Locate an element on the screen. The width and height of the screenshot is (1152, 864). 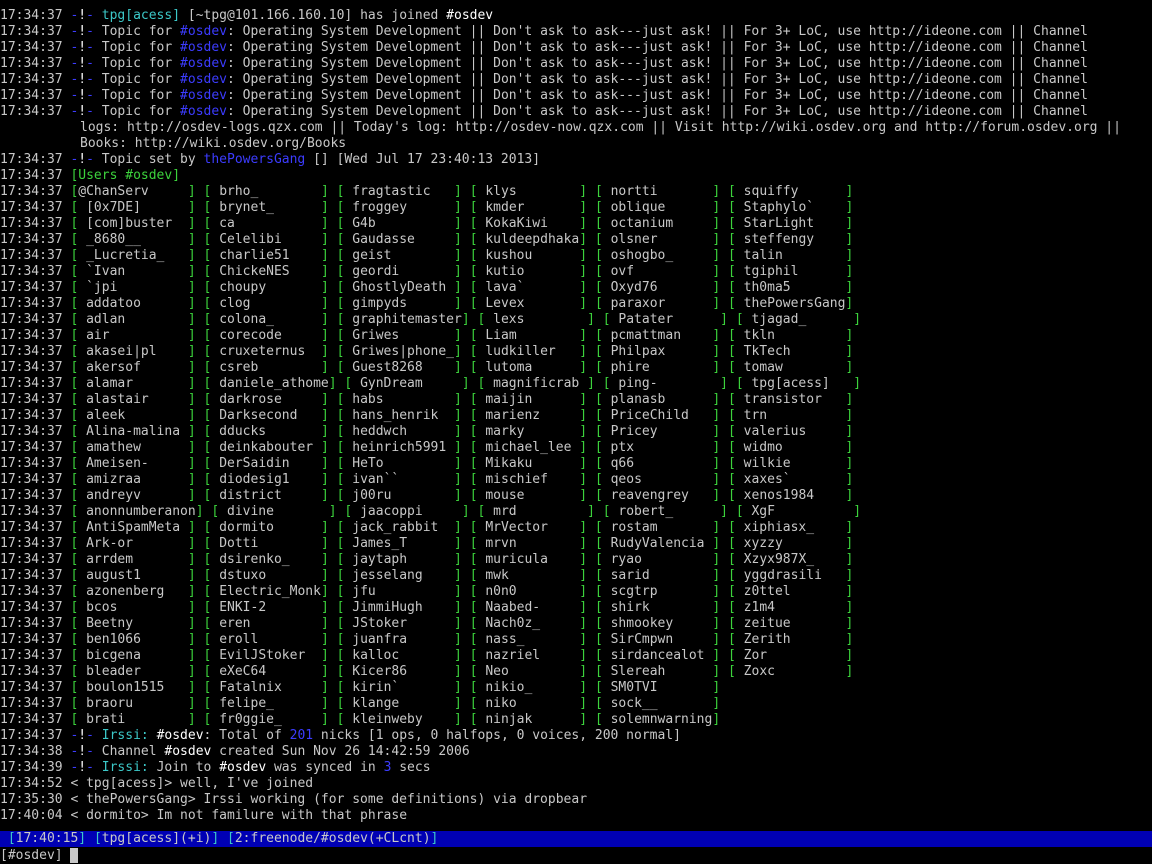
user-nick: z0ttel is located at coordinates (767, 591).